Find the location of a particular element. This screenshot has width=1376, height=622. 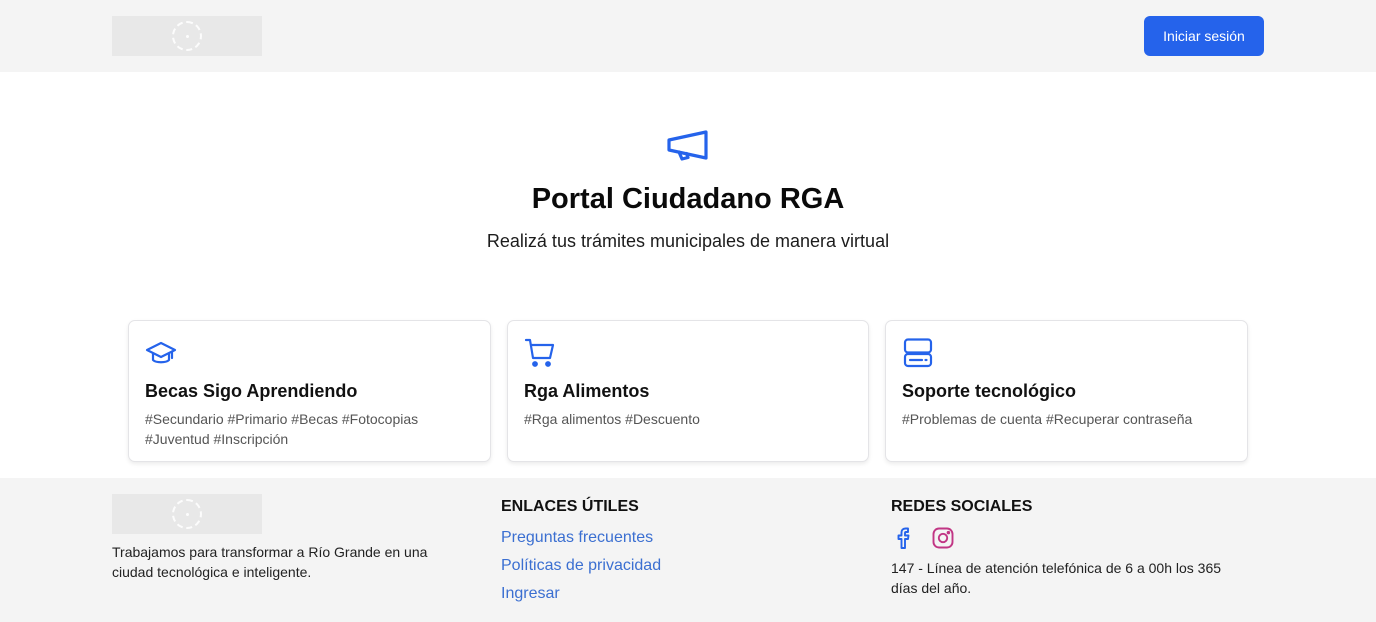

links-heading: ENLACES ÚTILES is located at coordinates (570, 506).